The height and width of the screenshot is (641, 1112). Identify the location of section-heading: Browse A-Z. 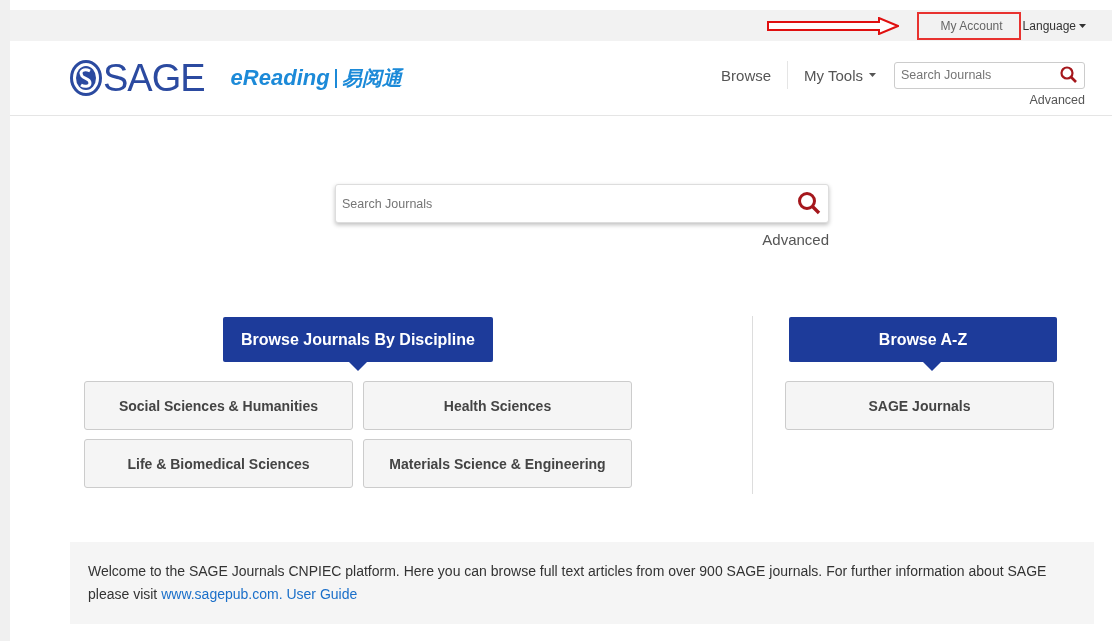
(923, 339).